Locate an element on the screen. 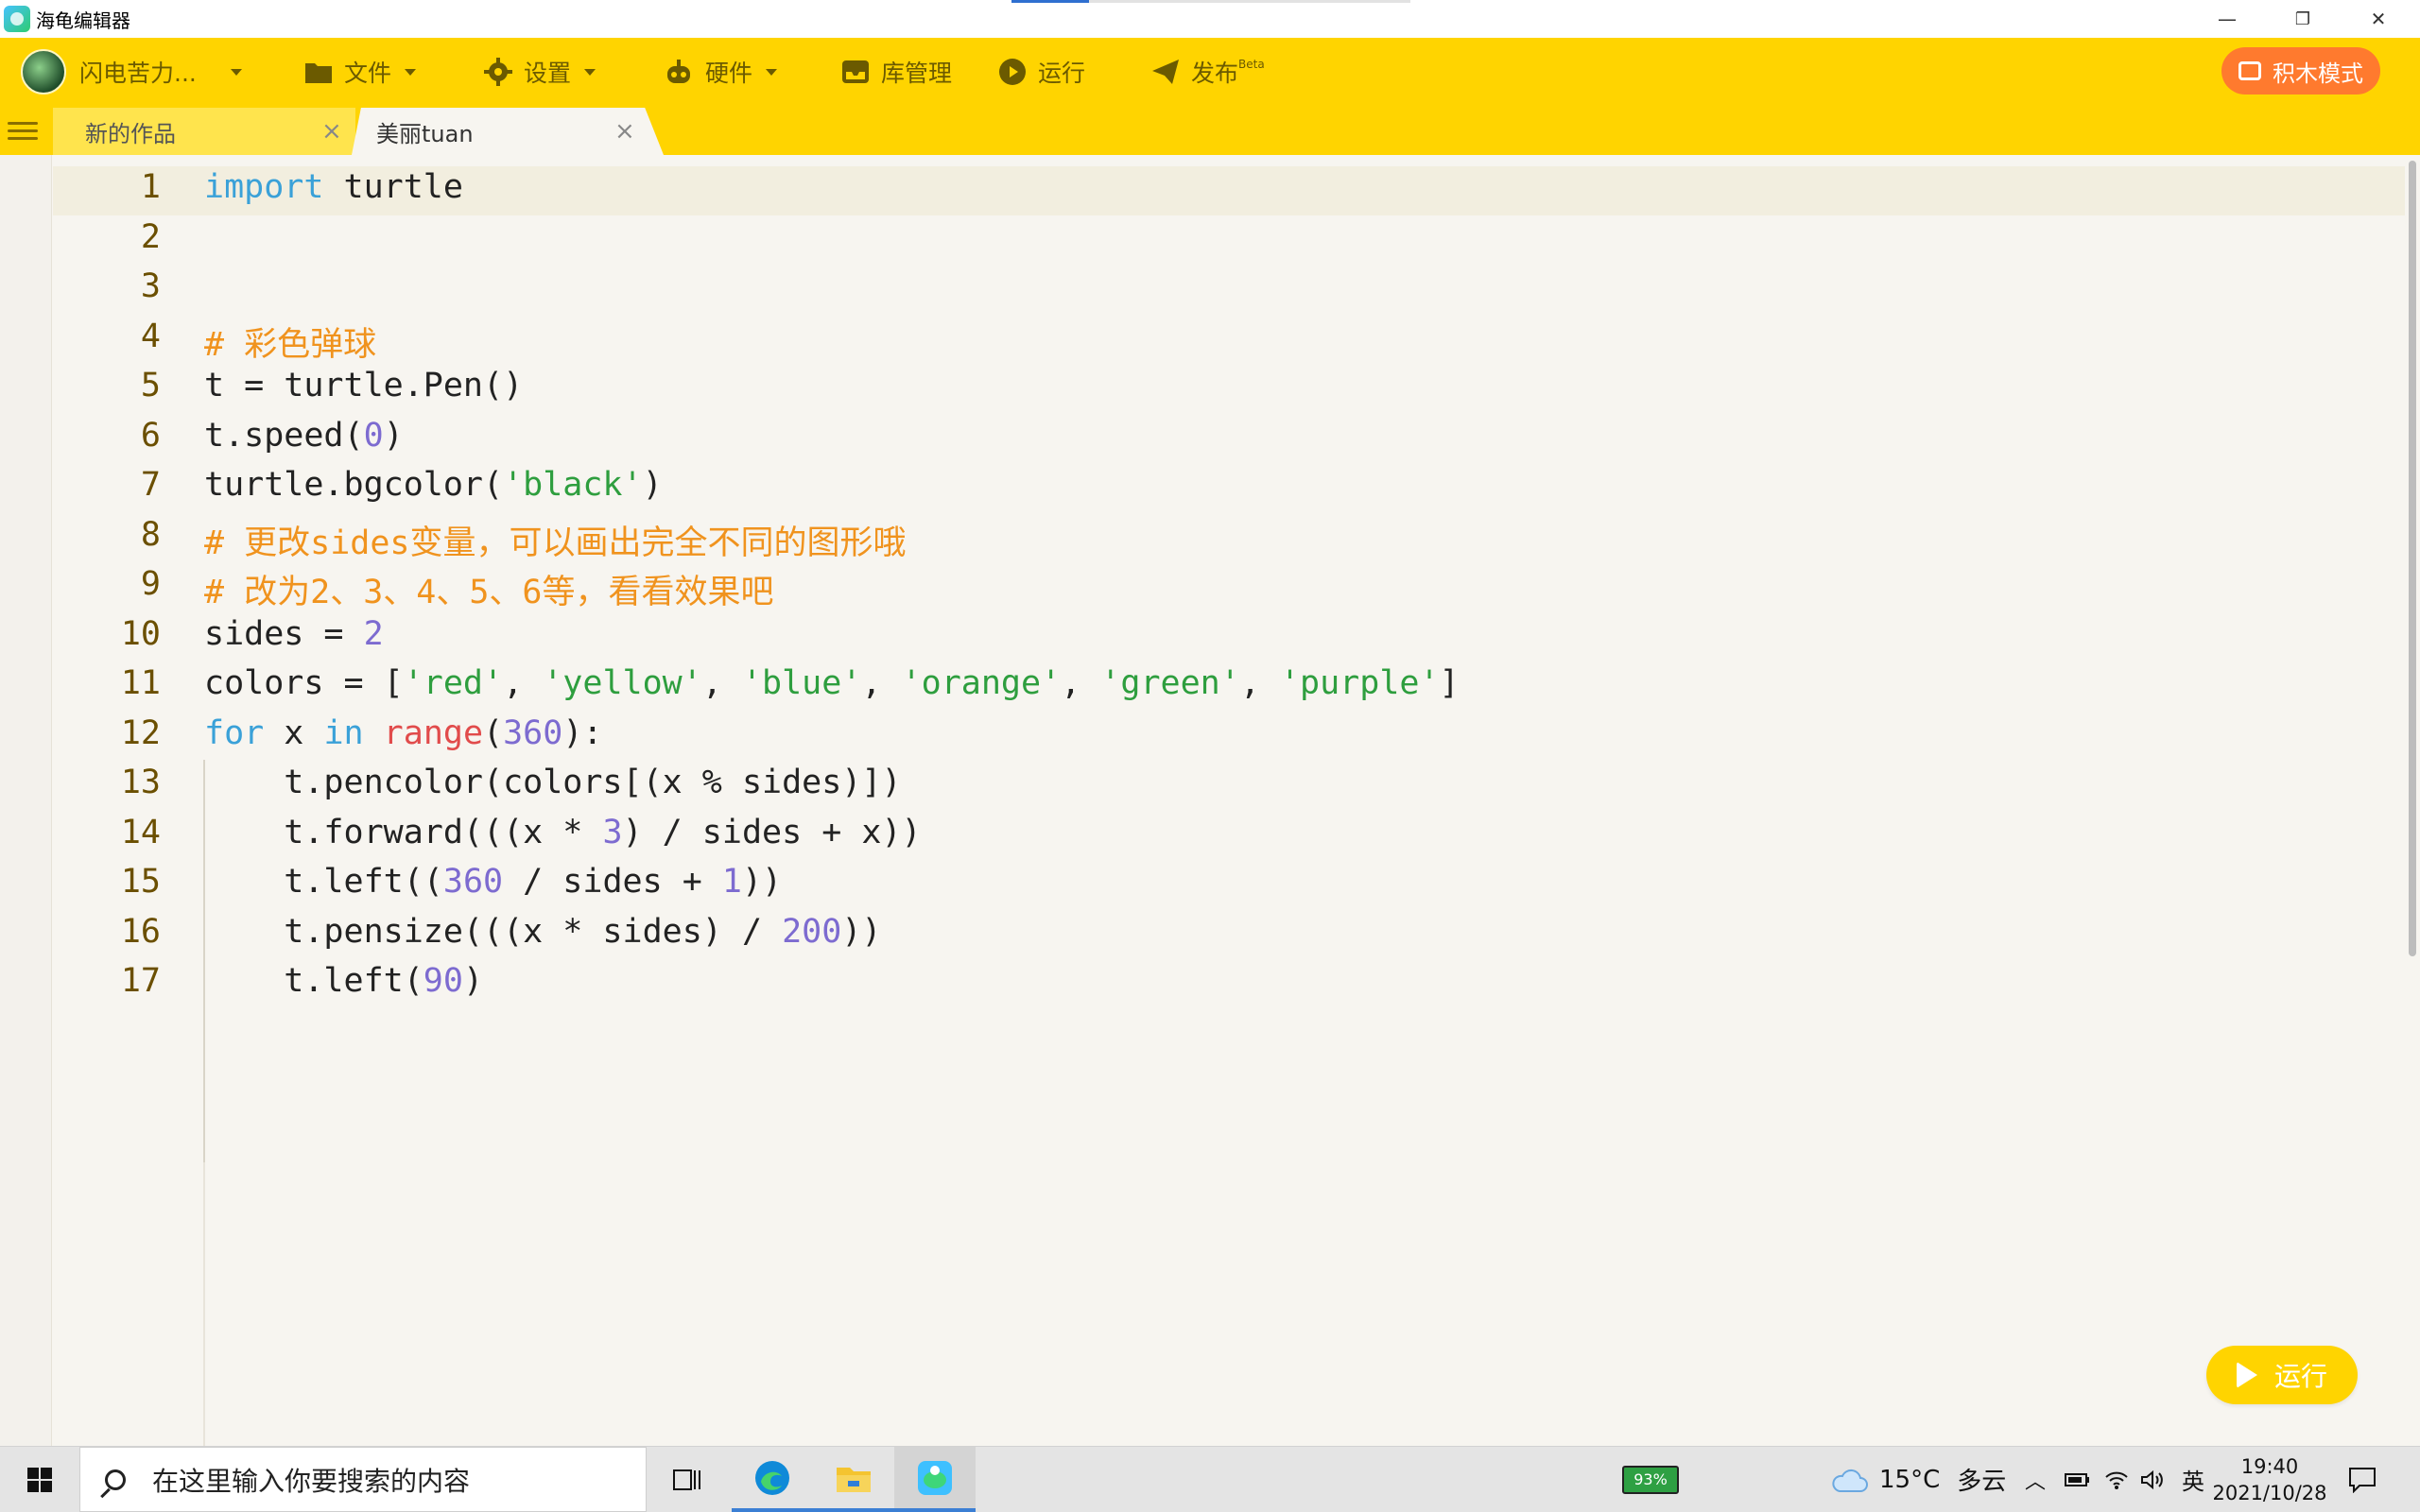 The height and width of the screenshot is (1512, 2420). hardware-menu: 硬件 is located at coordinates (721, 72).